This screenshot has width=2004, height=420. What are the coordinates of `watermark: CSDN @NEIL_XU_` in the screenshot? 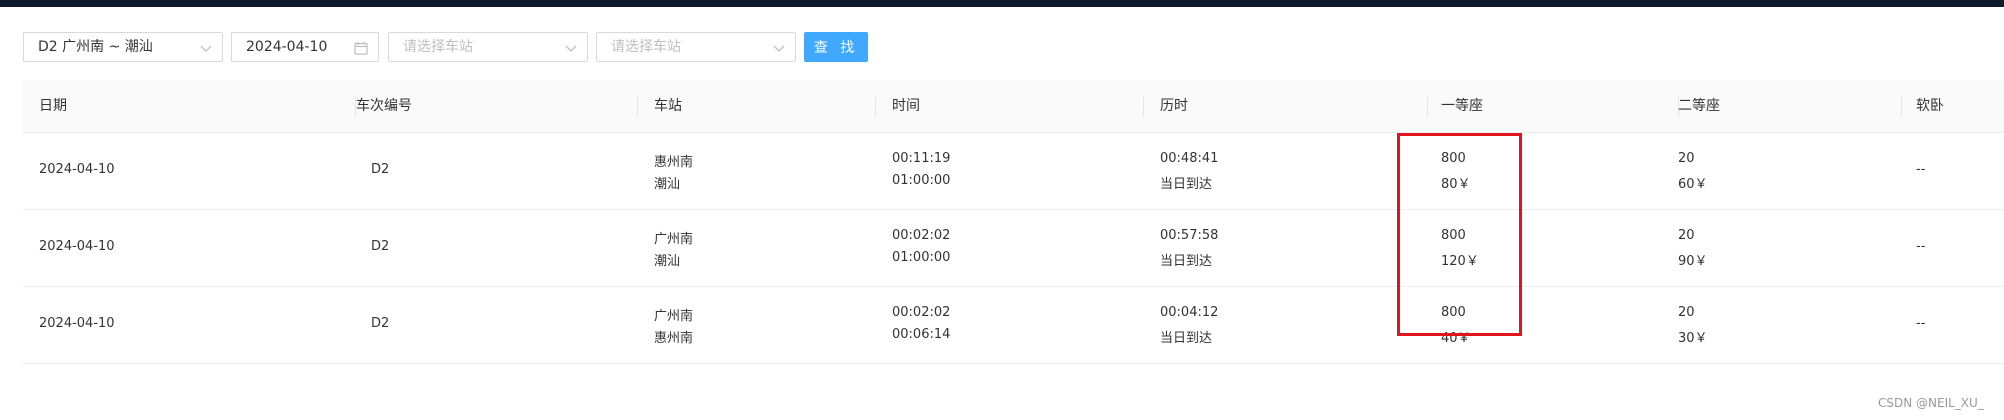 It's located at (1931, 403).